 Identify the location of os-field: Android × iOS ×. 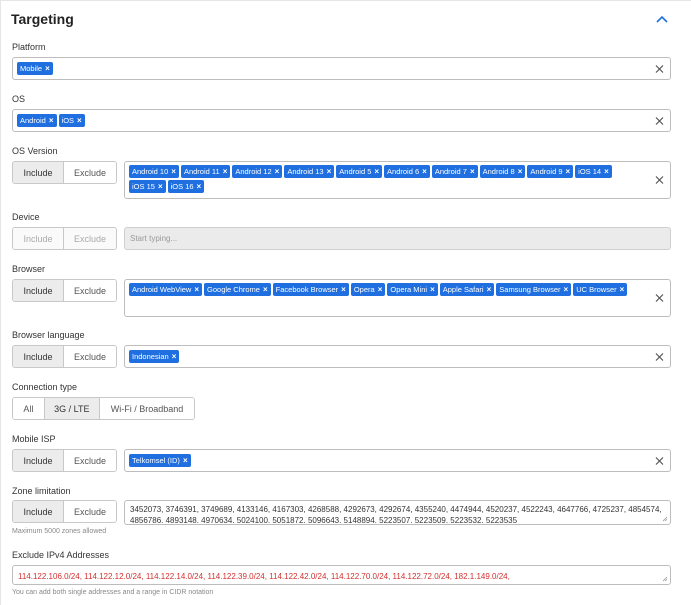
(341, 120).